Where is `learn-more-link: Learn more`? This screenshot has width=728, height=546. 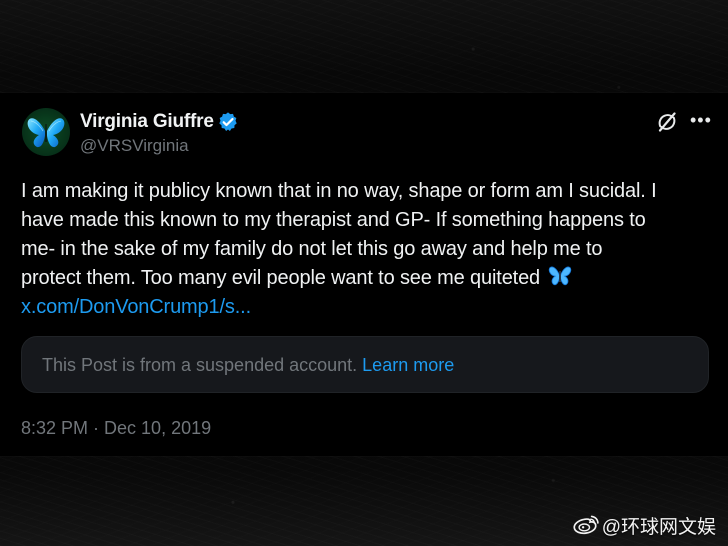 learn-more-link: Learn more is located at coordinates (408, 365).